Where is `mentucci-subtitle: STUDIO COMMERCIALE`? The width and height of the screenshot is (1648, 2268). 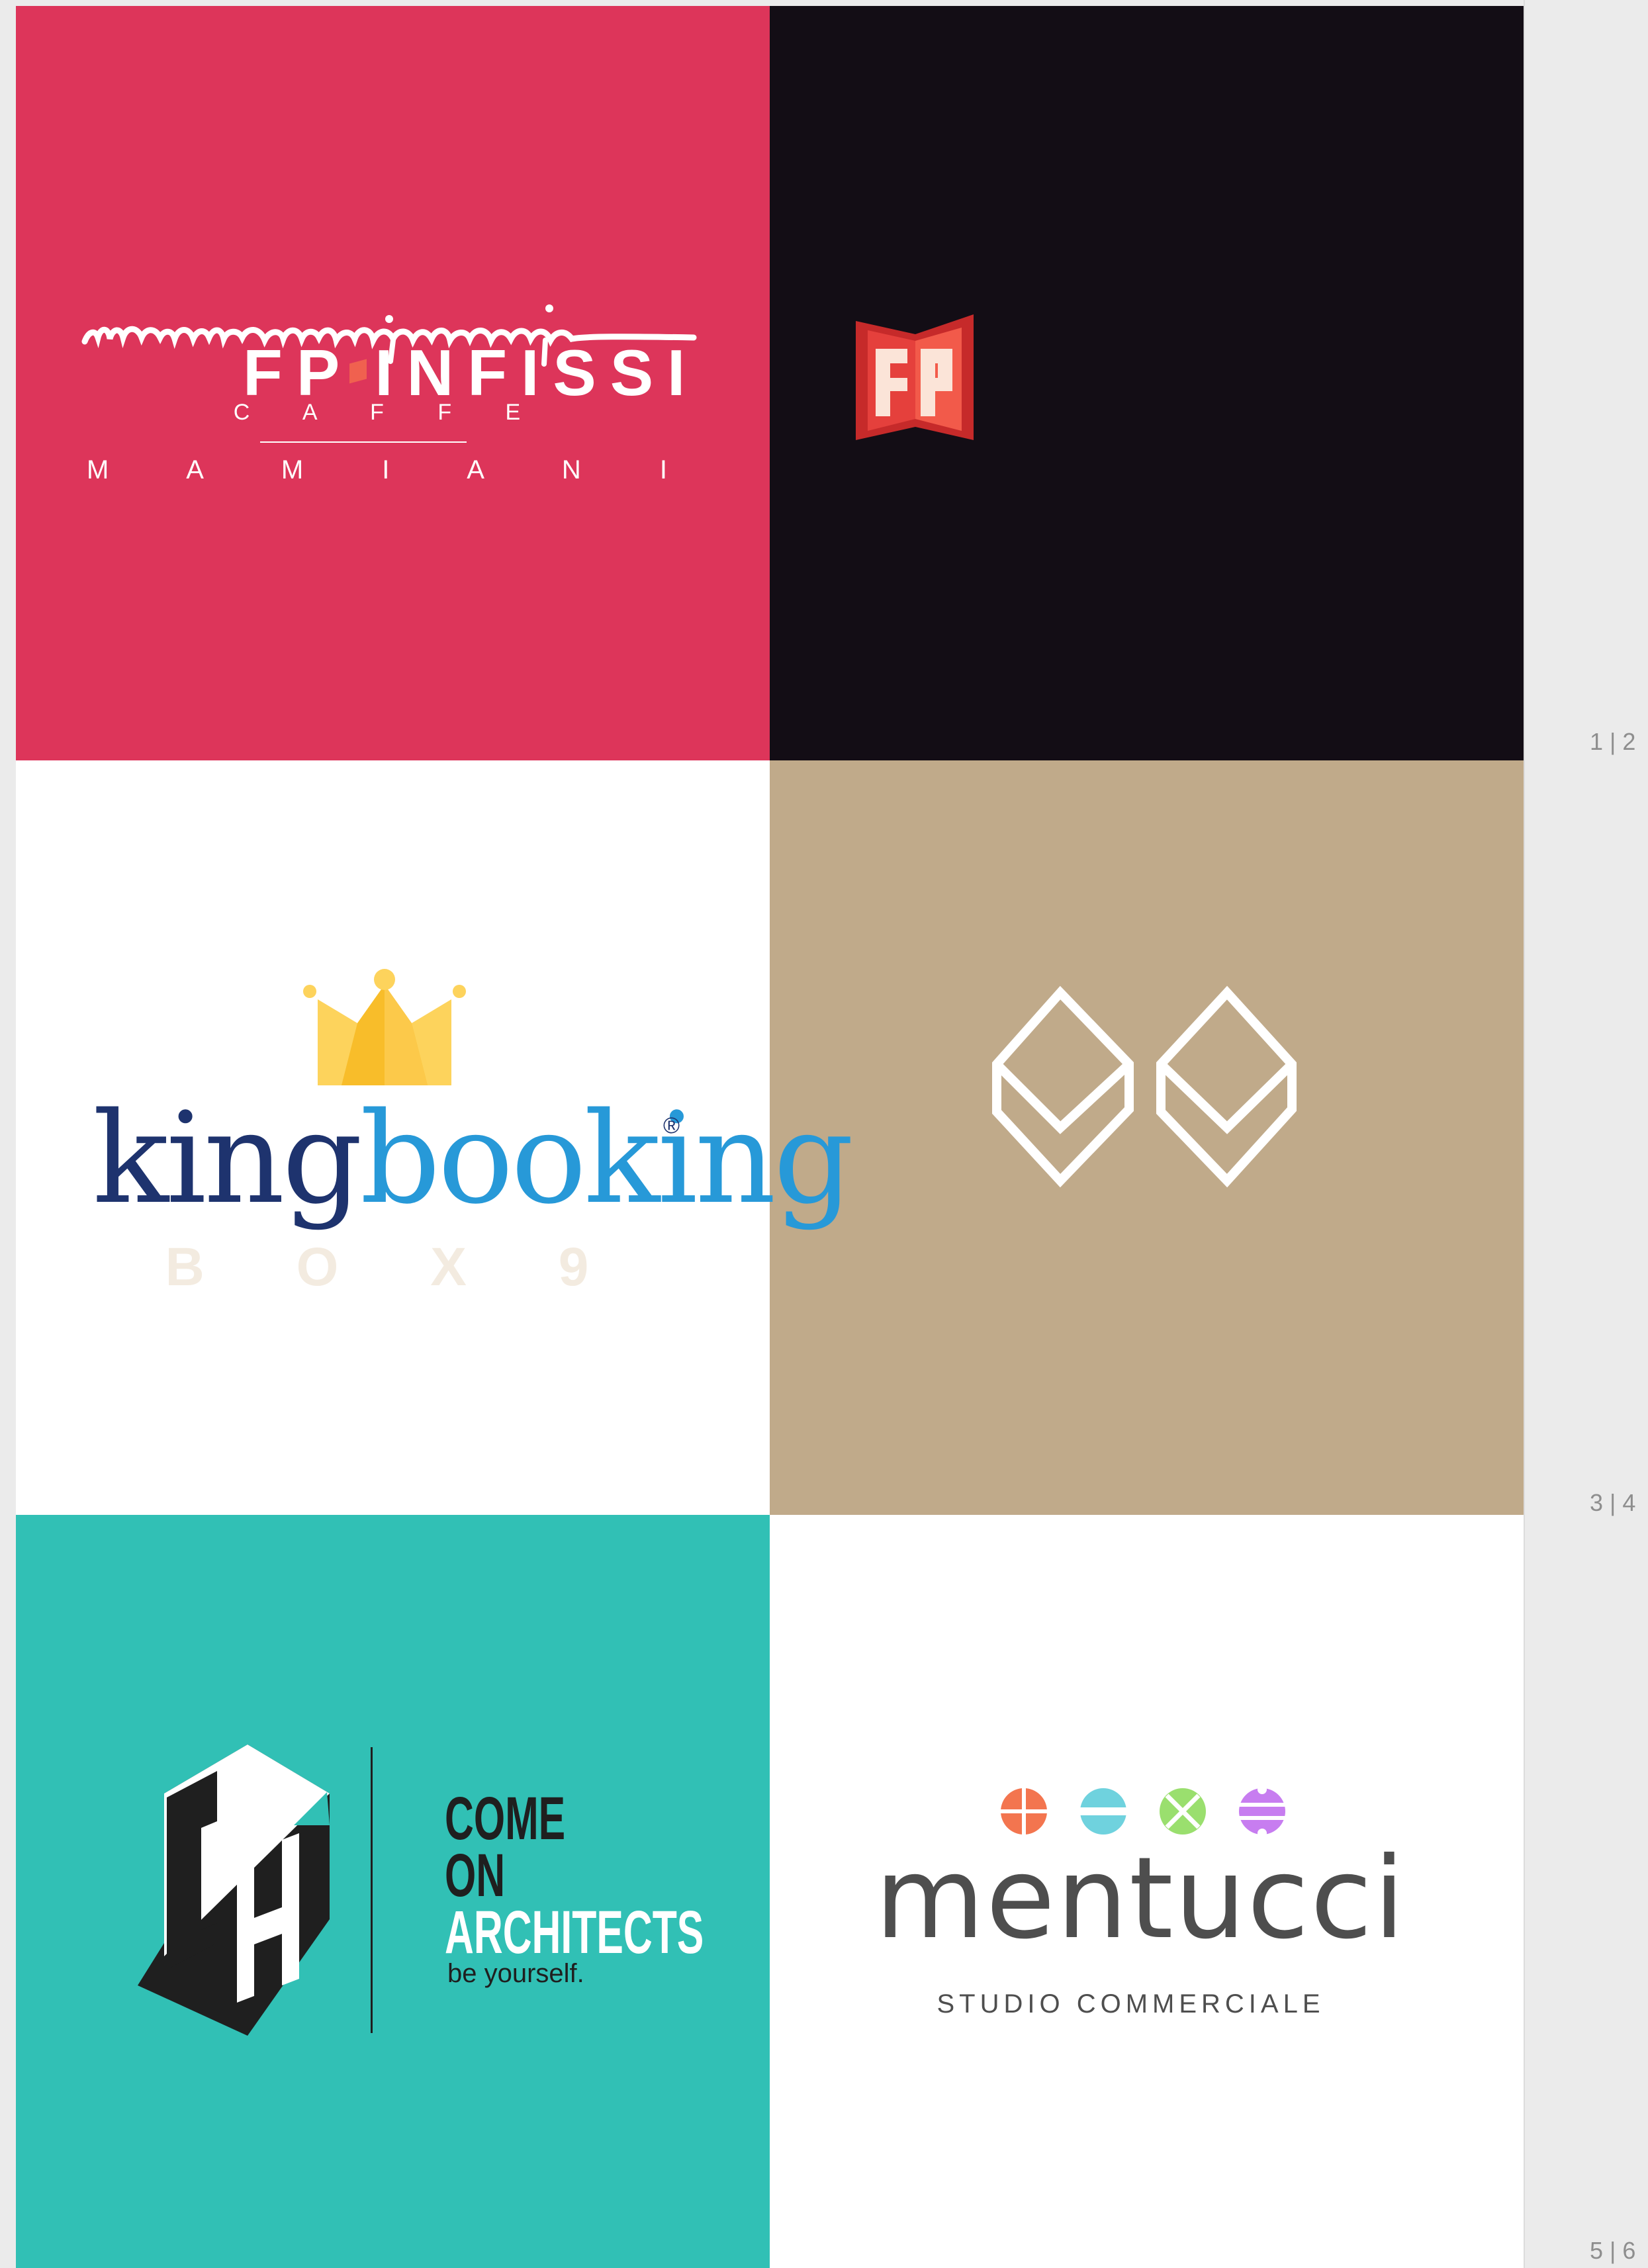
mentucci-subtitle: STUDIO COMMERCIALE is located at coordinates (1131, 2004).